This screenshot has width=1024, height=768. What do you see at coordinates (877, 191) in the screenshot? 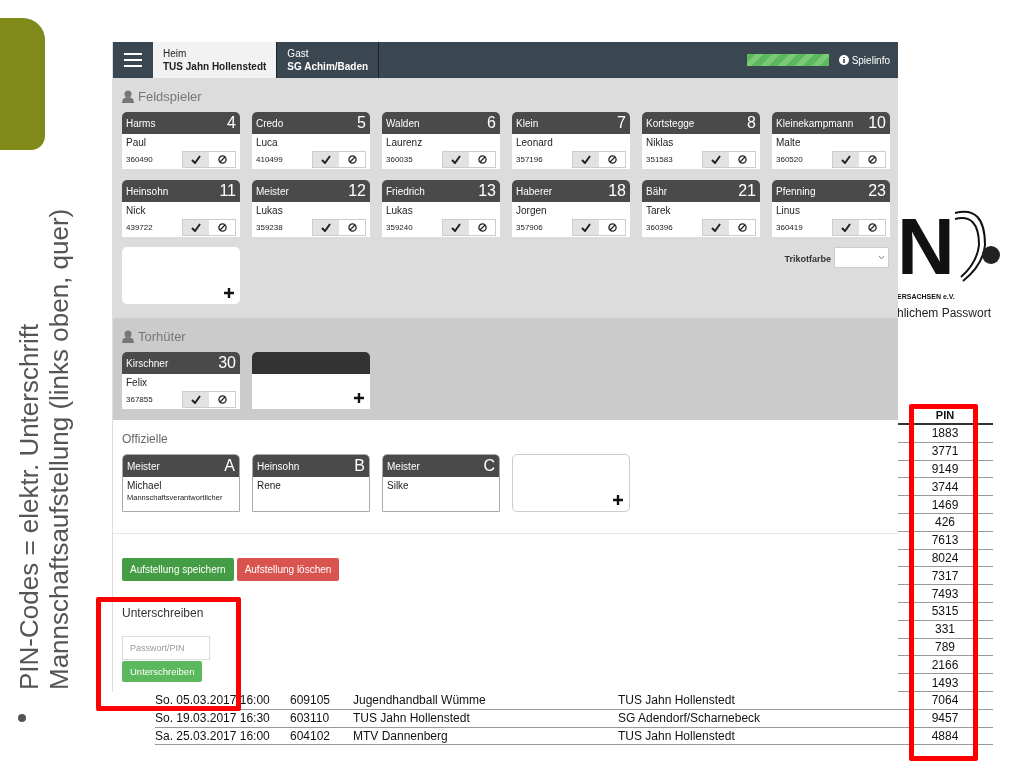
I see `jersey-number: 23` at bounding box center [877, 191].